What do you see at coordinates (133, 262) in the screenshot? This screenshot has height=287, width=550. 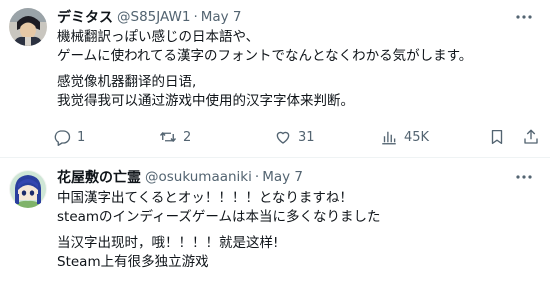 I see `tweet-text-line: Steam上有很多独立游戏` at bounding box center [133, 262].